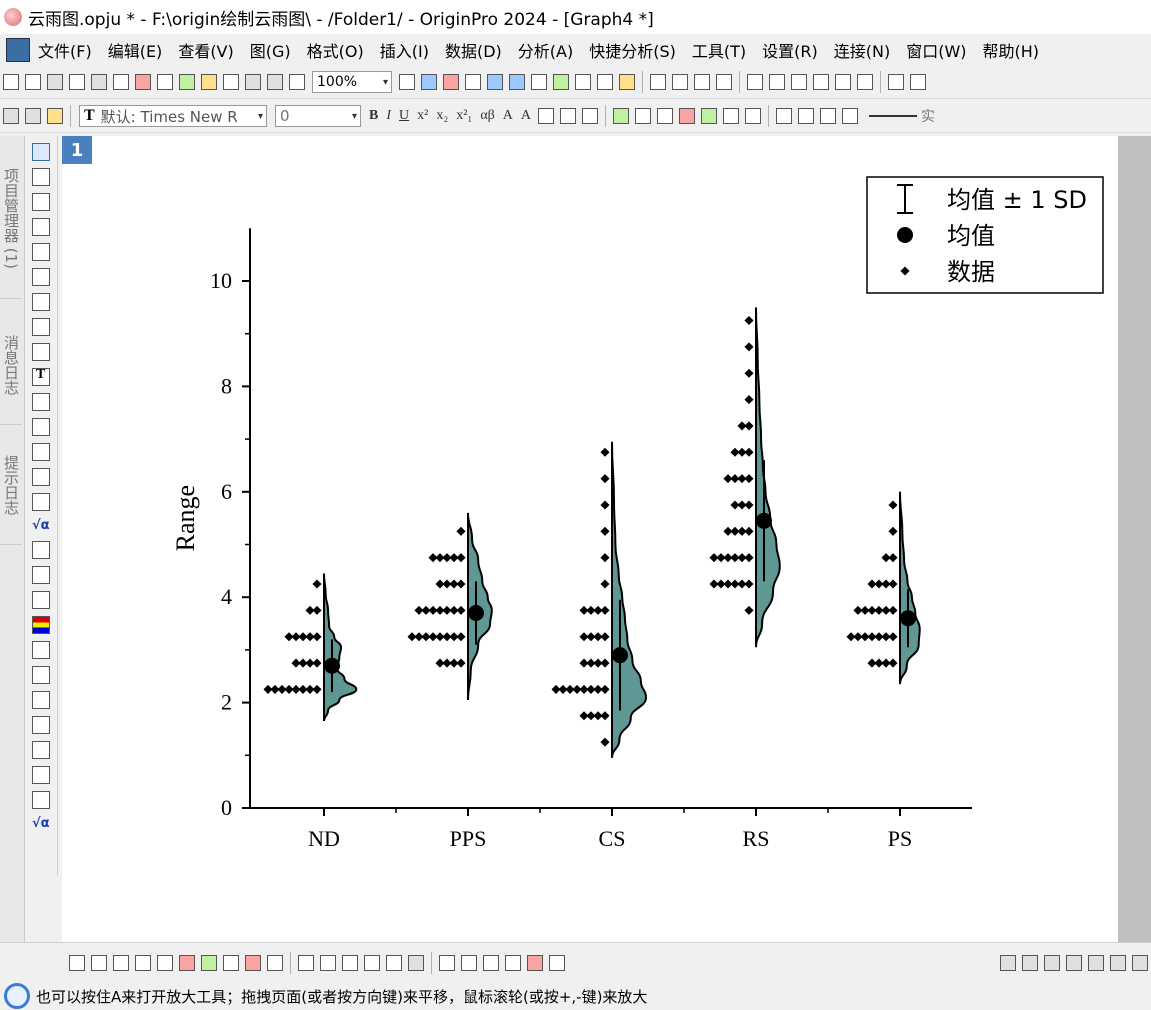 Image resolution: width=1151 pixels, height=1010 pixels. What do you see at coordinates (41, 700) in the screenshot?
I see `table-icon` at bounding box center [41, 700].